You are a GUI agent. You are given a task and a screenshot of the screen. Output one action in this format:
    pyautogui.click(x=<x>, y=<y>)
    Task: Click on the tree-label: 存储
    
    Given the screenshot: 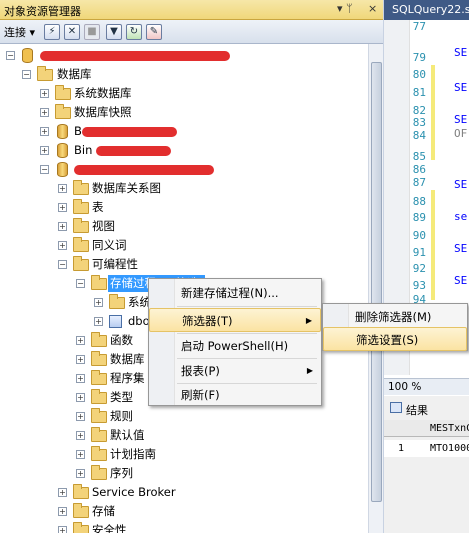 What is the action you would take?
    pyautogui.click(x=103, y=511)
    